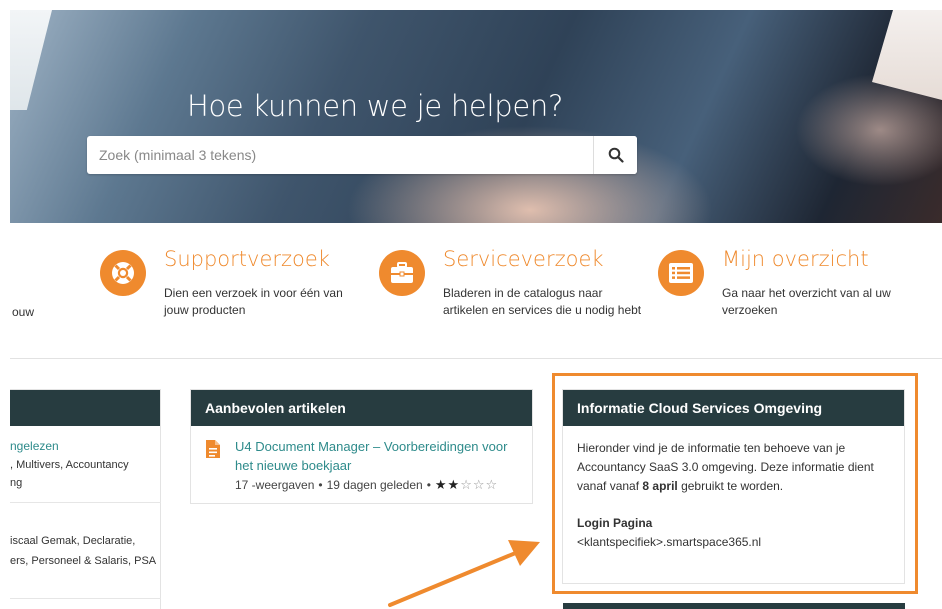  I want to click on search-input, so click(340, 155).